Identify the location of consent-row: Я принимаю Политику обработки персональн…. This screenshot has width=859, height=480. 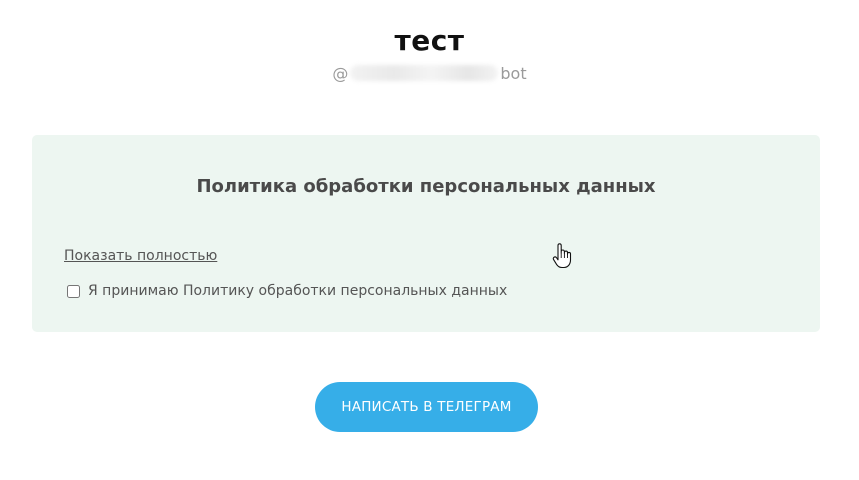
(287, 291).